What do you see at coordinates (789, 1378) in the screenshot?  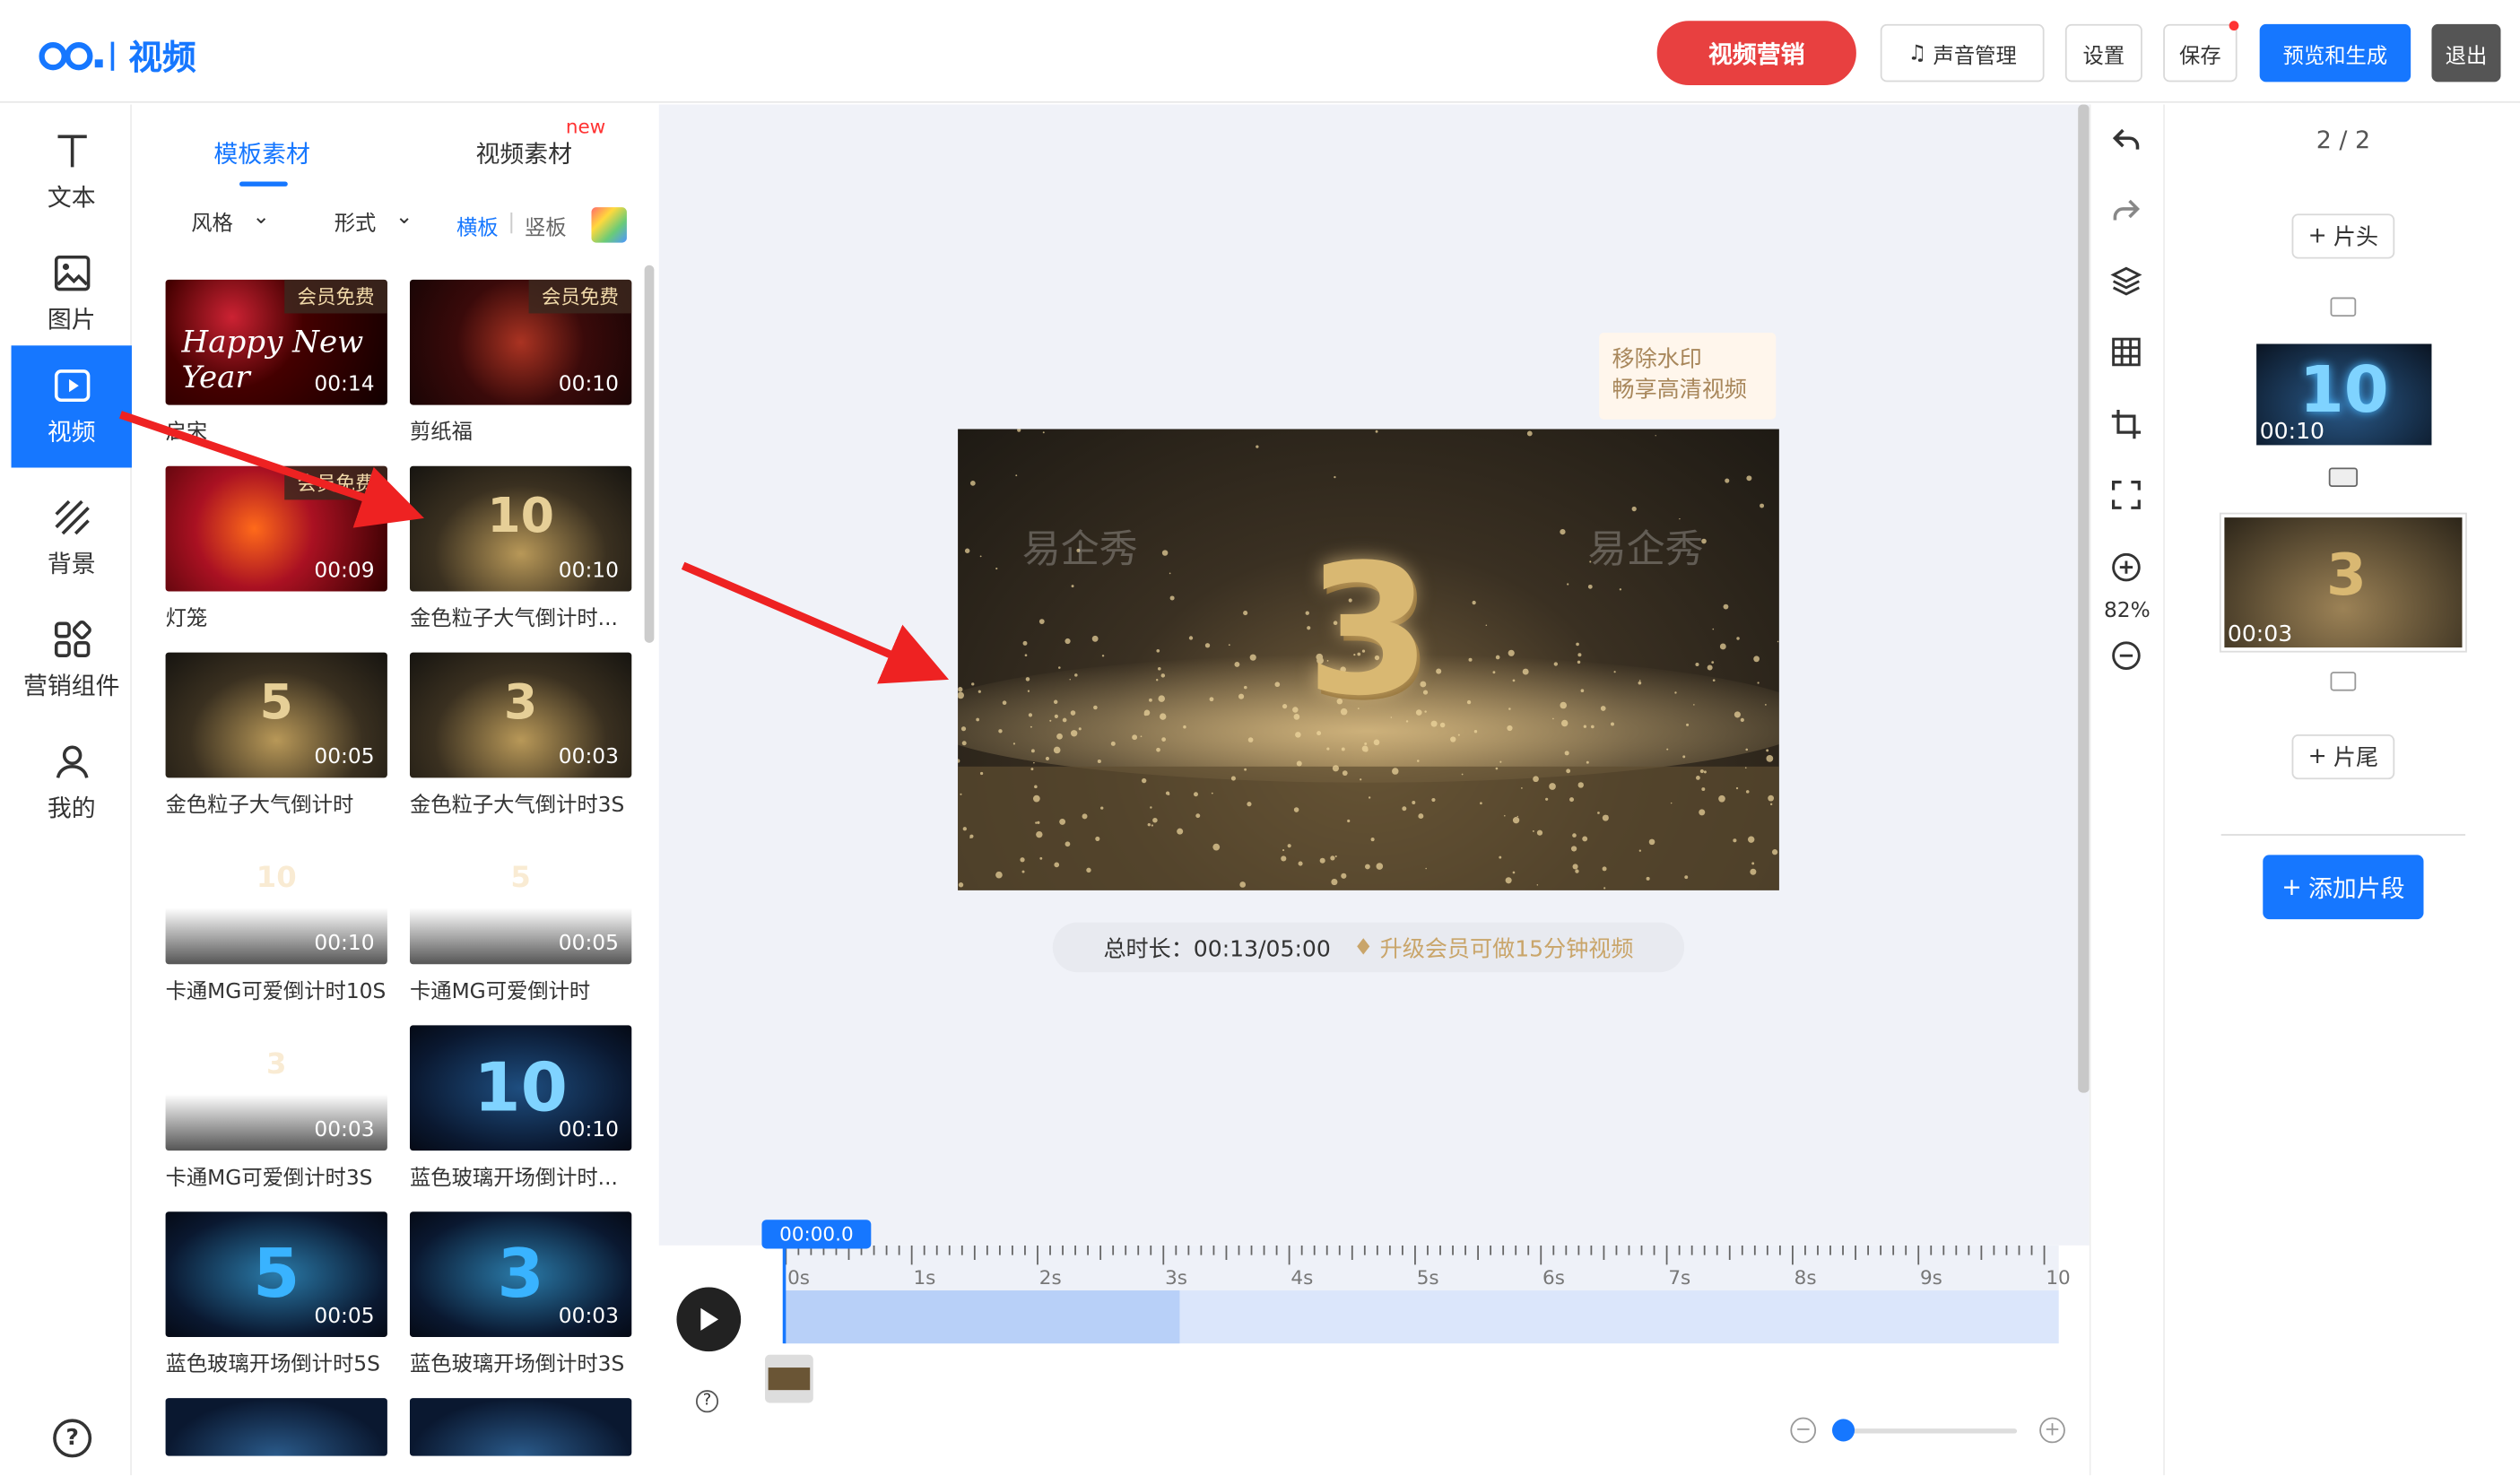 I see `clip-mini-thumb` at bounding box center [789, 1378].